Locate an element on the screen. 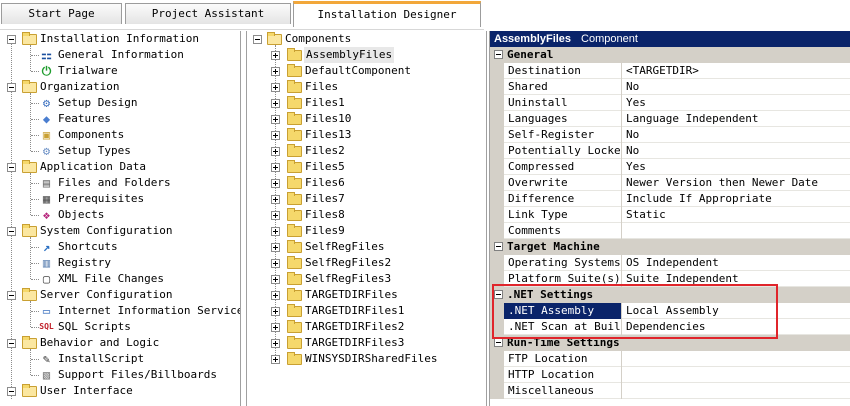  component-selfregfiles: SelfRegFiles is located at coordinates (366, 247).